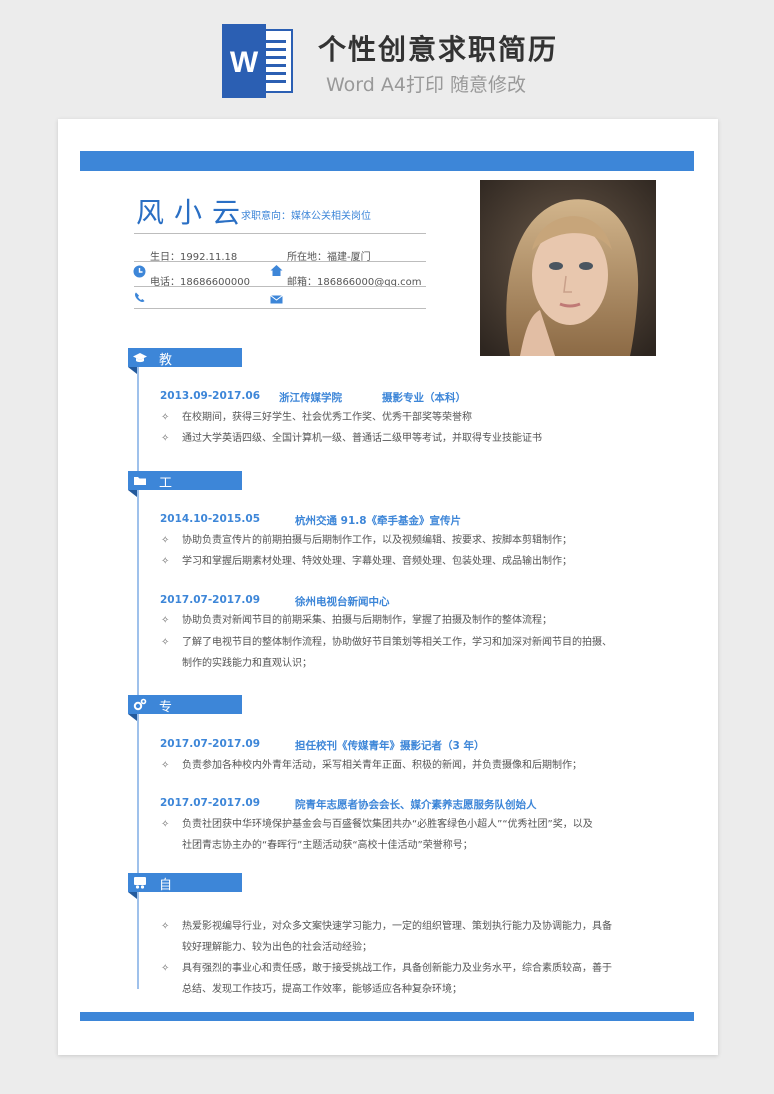  I want to click on list-item: 社团青志协主办的“春晖行”主题活动获“高校十佳活动”荣誉称号；, so click(327, 845).